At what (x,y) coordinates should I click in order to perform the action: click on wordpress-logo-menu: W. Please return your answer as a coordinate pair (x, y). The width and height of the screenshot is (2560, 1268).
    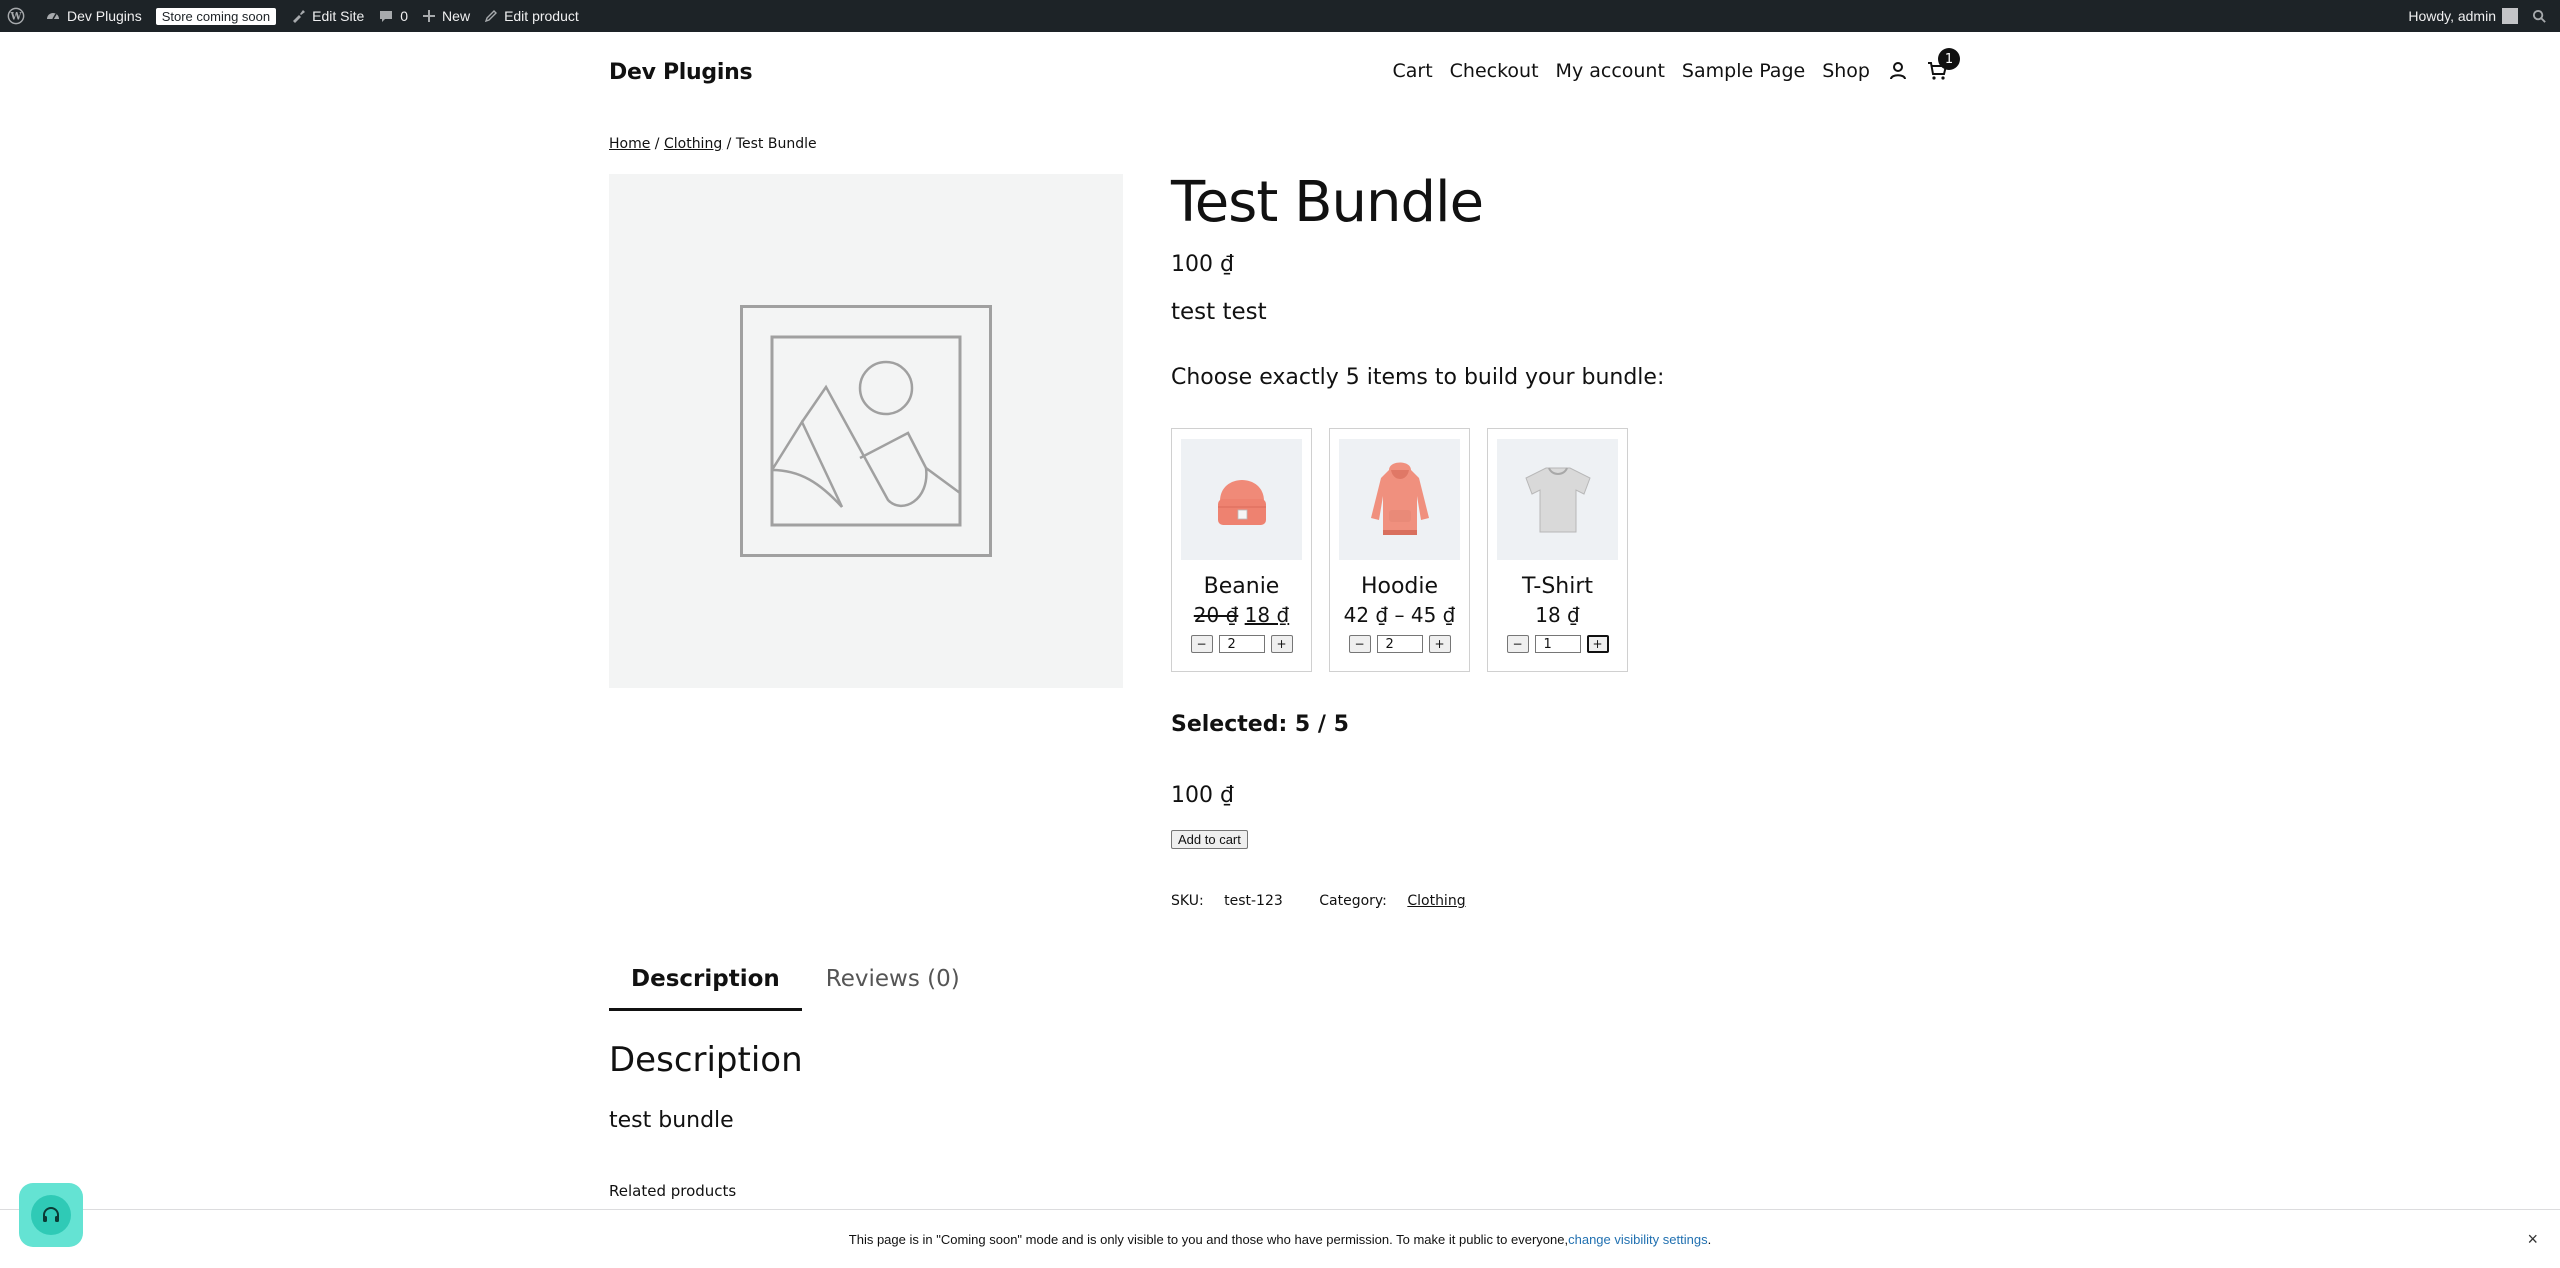
    Looking at the image, I should click on (19, 16).